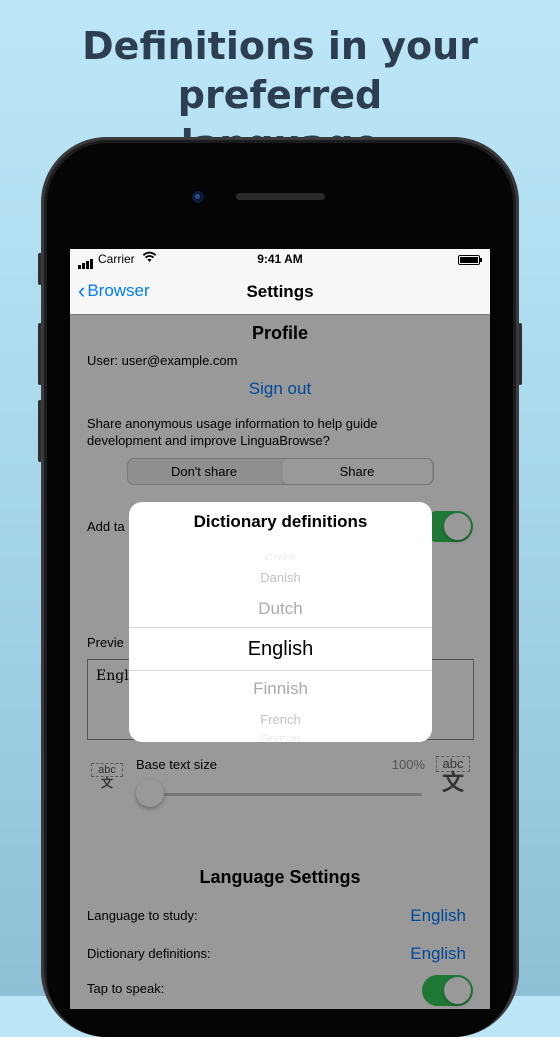  Describe the element at coordinates (280, 556) in the screenshot. I see `picker-option: Czech` at that location.